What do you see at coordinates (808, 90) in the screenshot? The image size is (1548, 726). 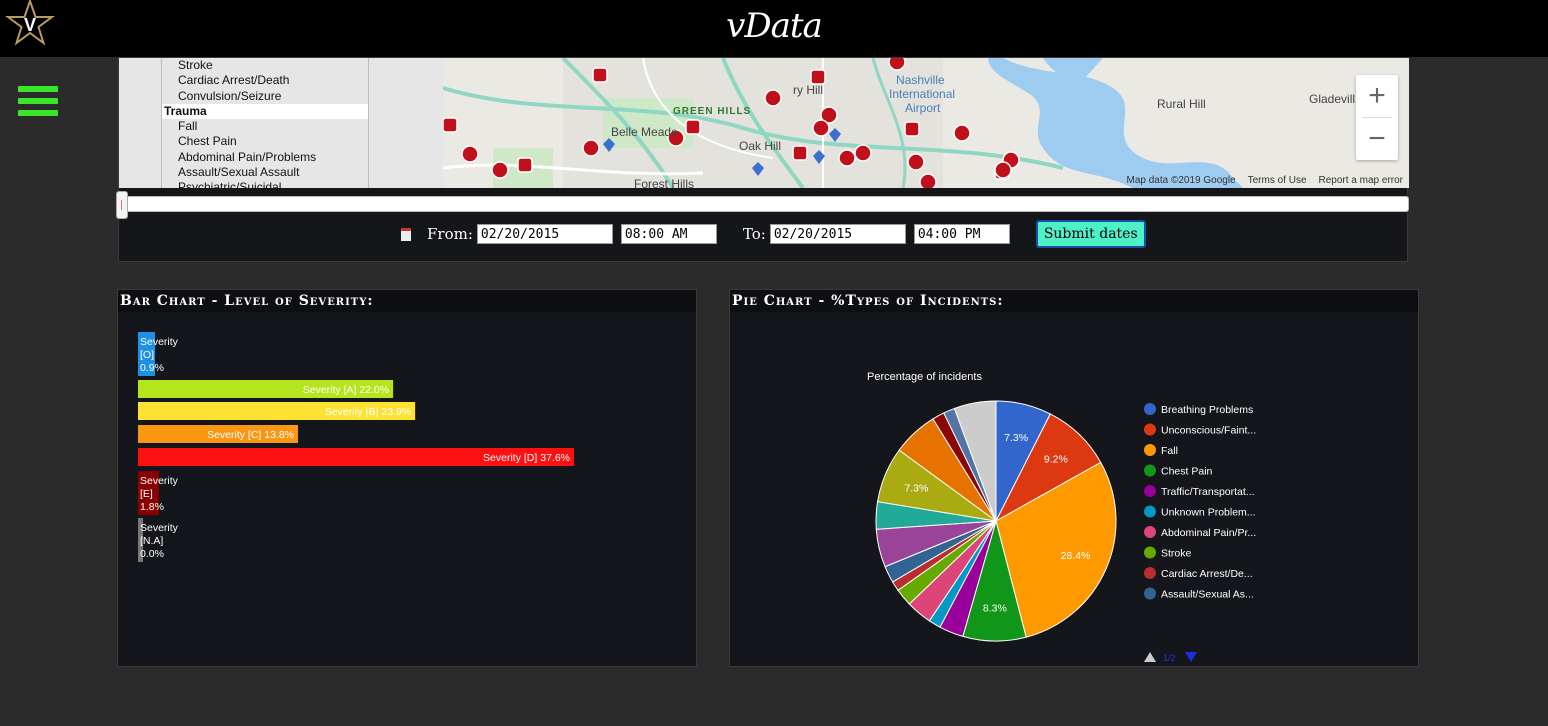 I see `svg-text: ry Hill` at bounding box center [808, 90].